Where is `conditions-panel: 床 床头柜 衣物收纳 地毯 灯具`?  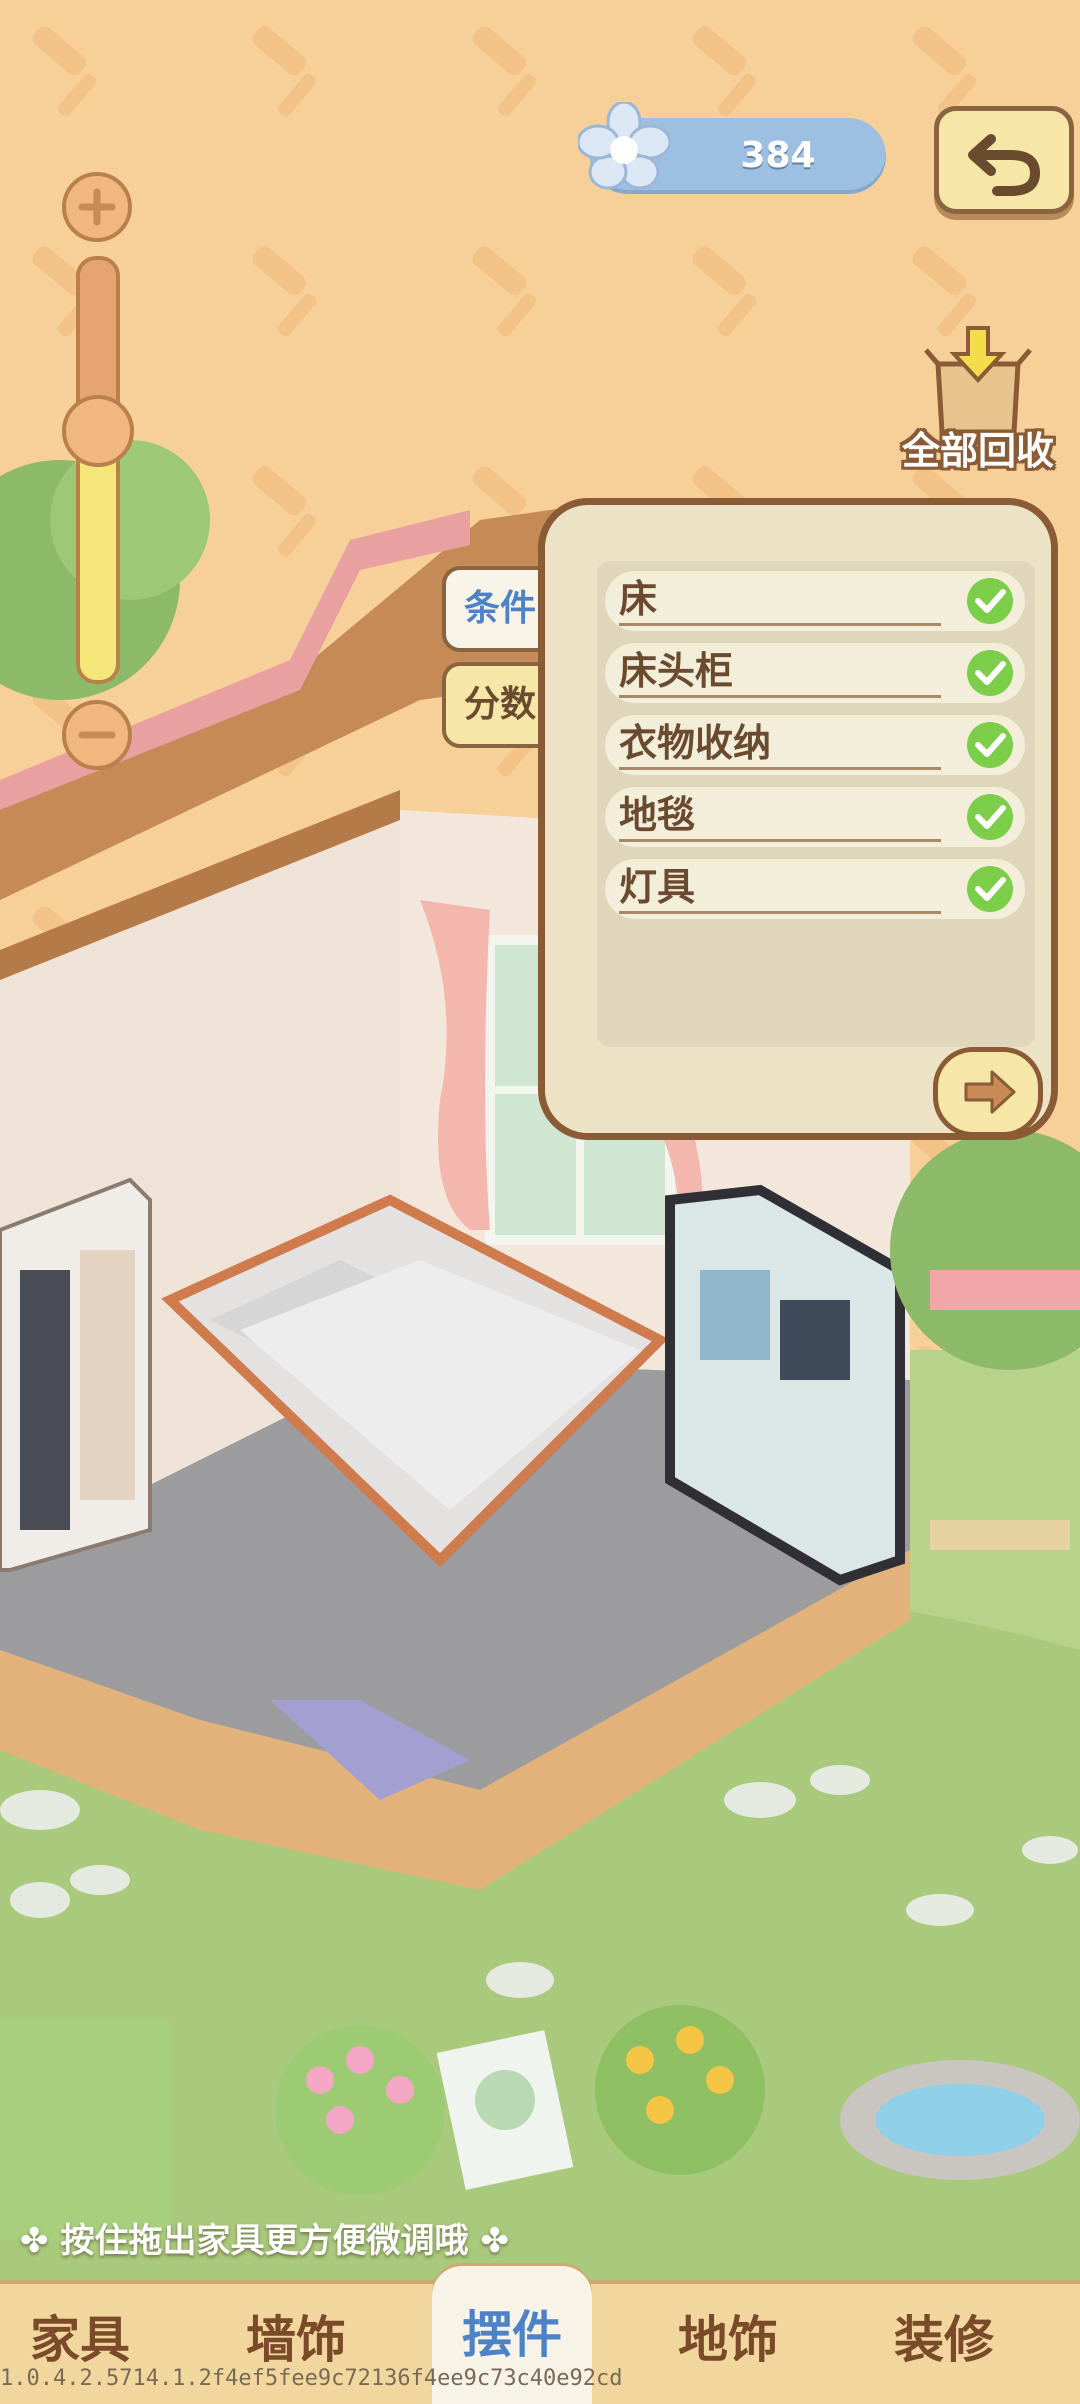 conditions-panel: 床 床头柜 衣物收纳 地毯 灯具 is located at coordinates (798, 819).